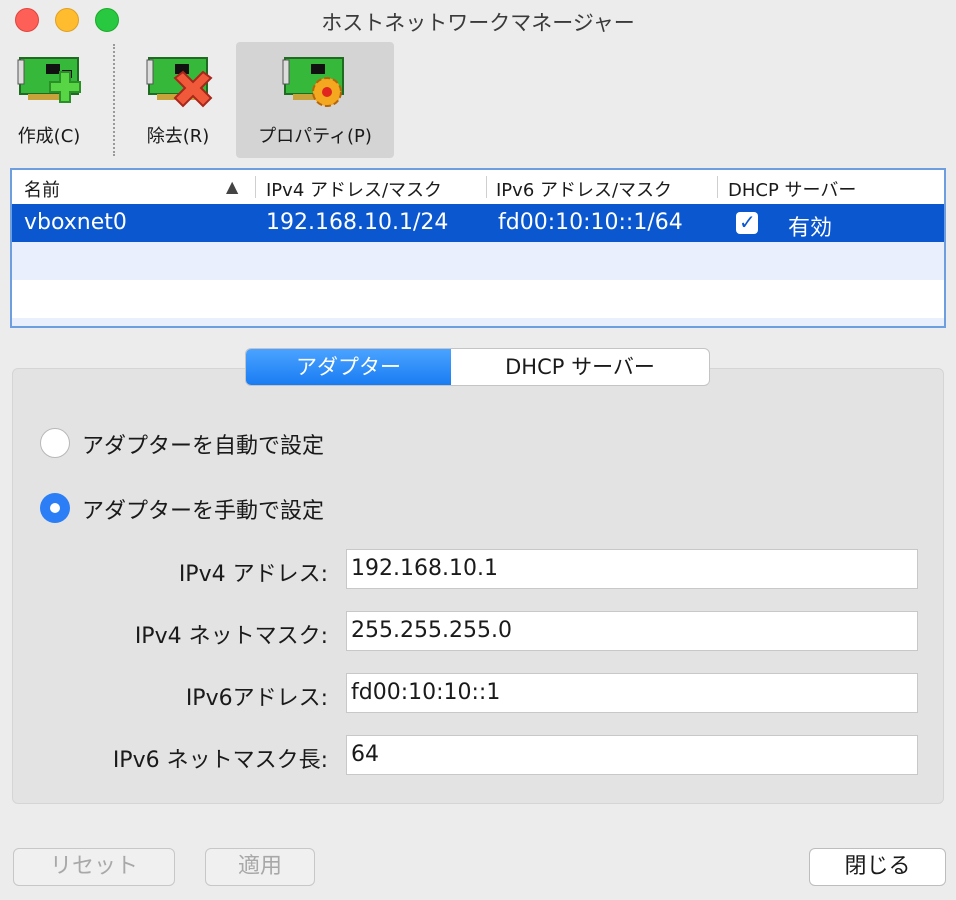 The image size is (956, 900). I want to click on auto-config-label: アダプターを自動で設定, so click(203, 444).